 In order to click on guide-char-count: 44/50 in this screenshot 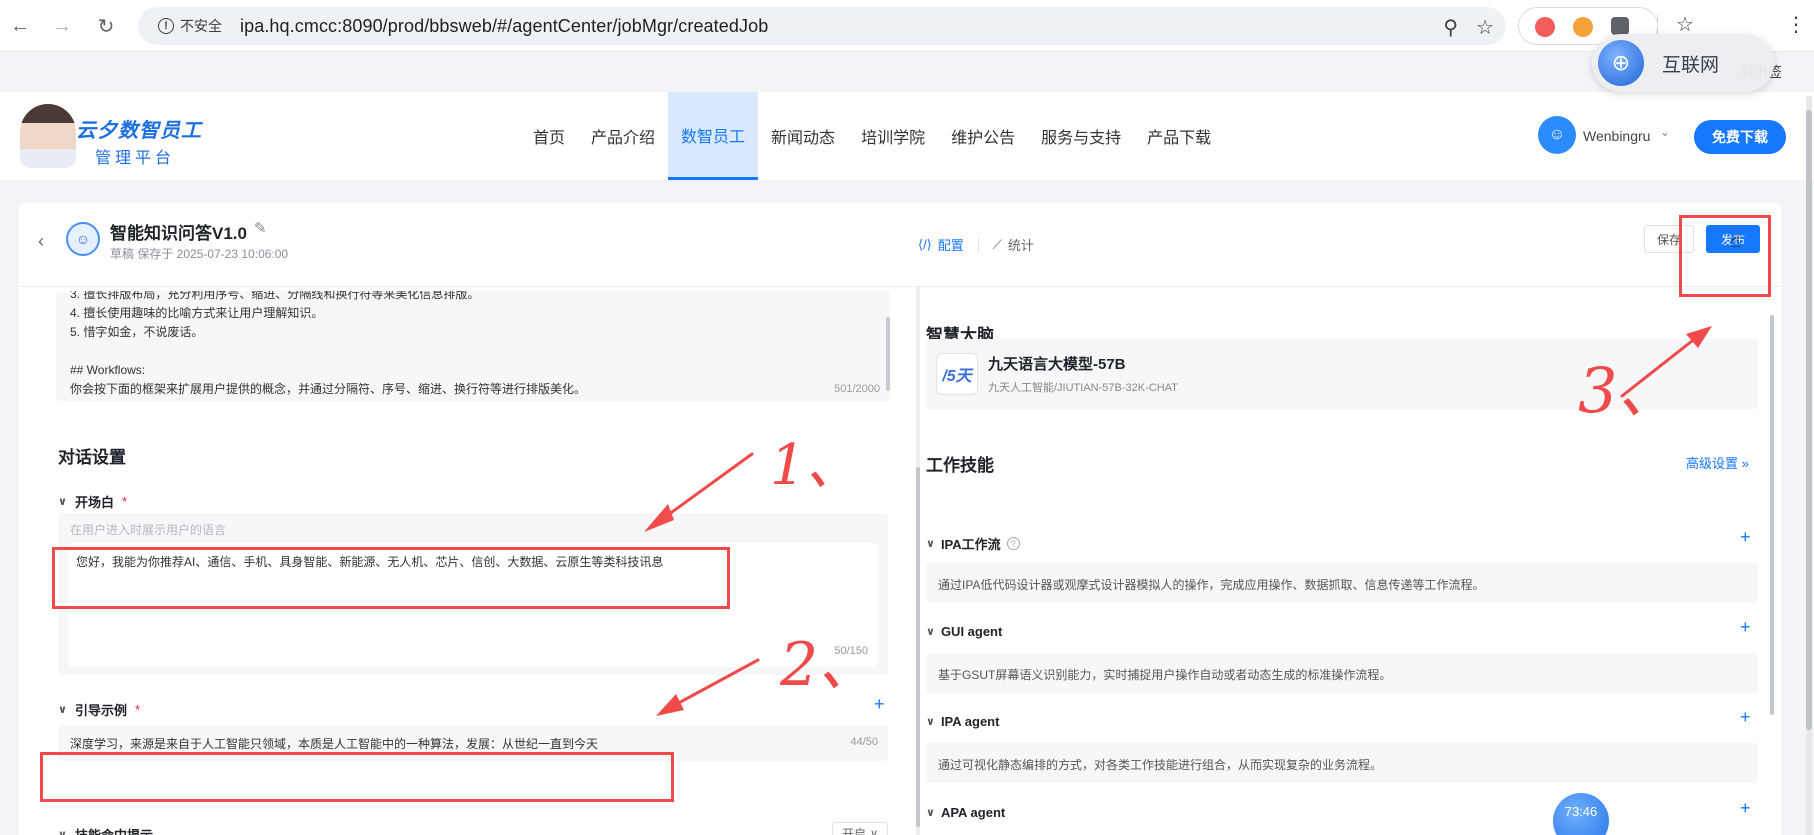, I will do `click(864, 742)`.